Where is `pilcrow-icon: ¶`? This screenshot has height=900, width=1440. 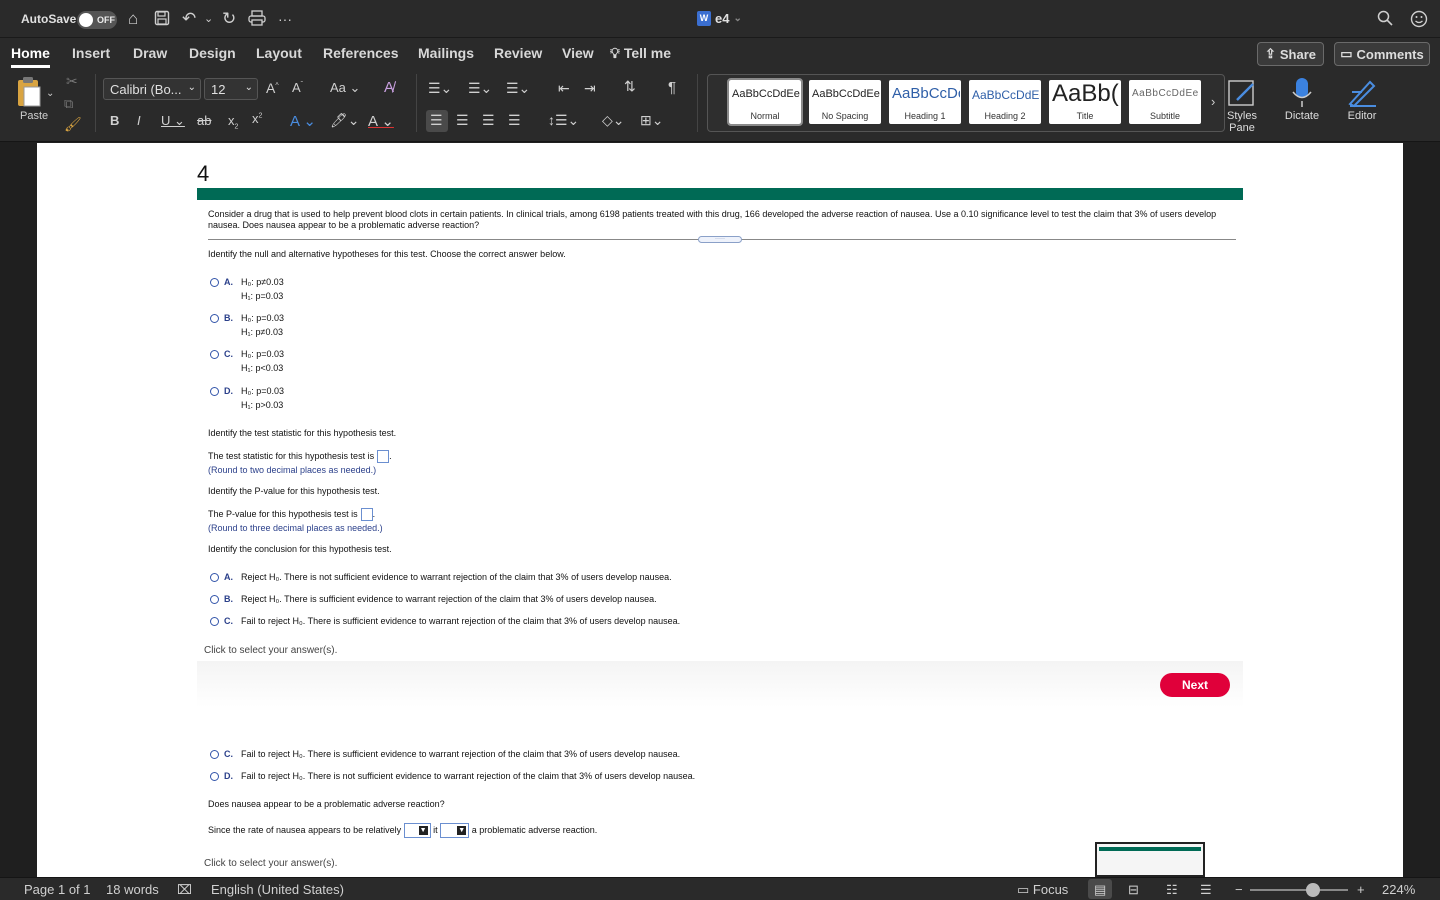 pilcrow-icon: ¶ is located at coordinates (672, 87).